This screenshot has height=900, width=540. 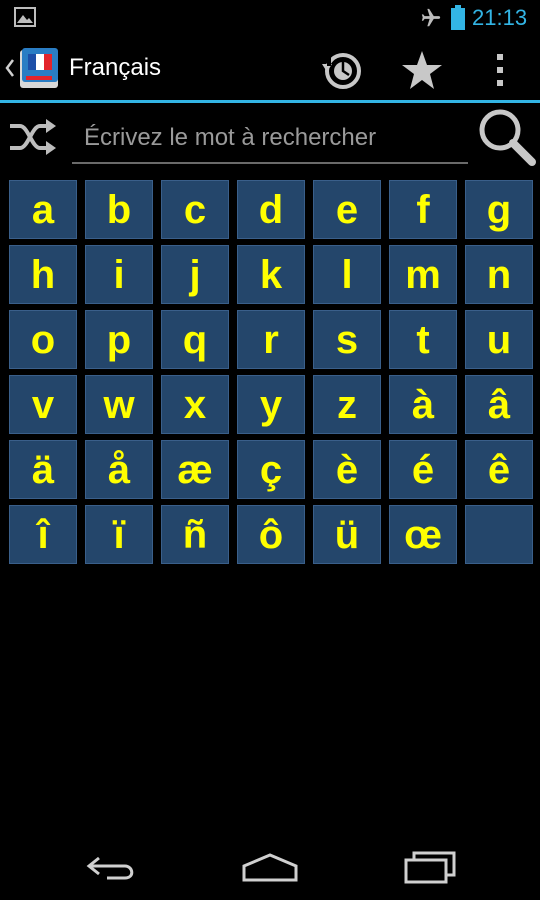 I want to click on letter-key: a, so click(x=43, y=209).